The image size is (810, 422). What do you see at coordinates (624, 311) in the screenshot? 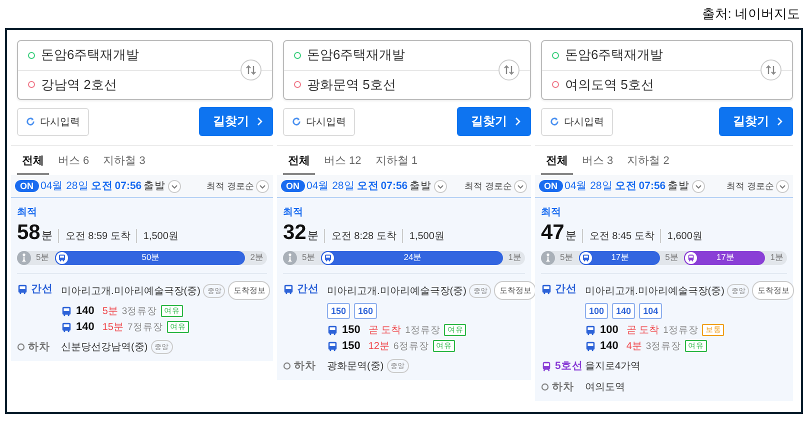
I see `bus-number-chip: 140` at bounding box center [624, 311].